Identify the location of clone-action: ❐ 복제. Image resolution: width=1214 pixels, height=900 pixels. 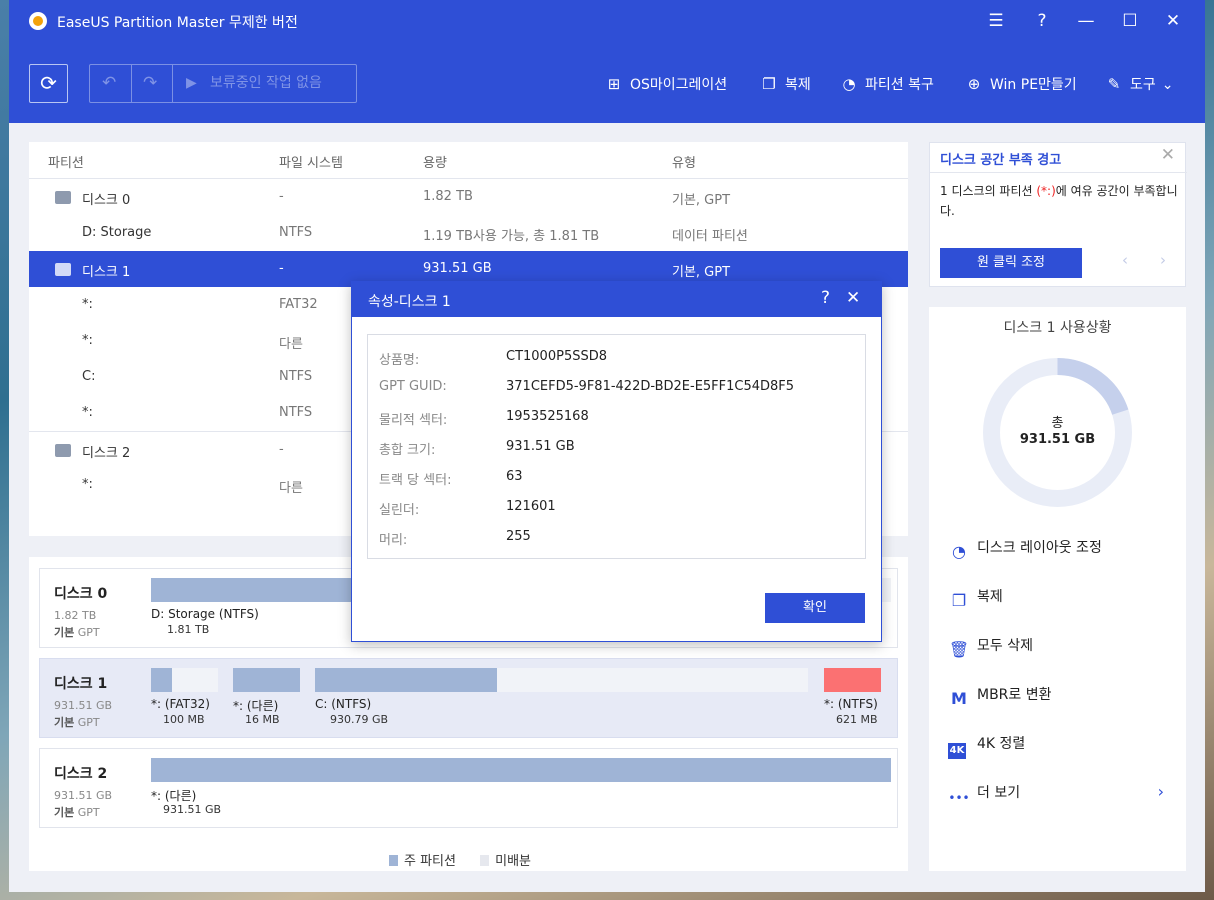
(975, 599).